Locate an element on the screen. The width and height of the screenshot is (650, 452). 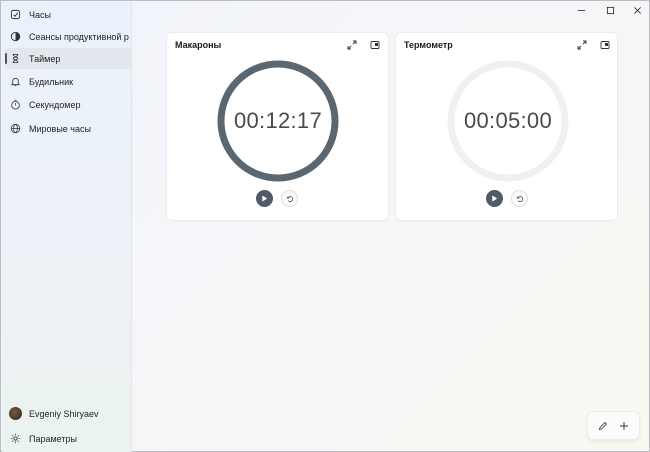
clock-icon is located at coordinates (15, 14).